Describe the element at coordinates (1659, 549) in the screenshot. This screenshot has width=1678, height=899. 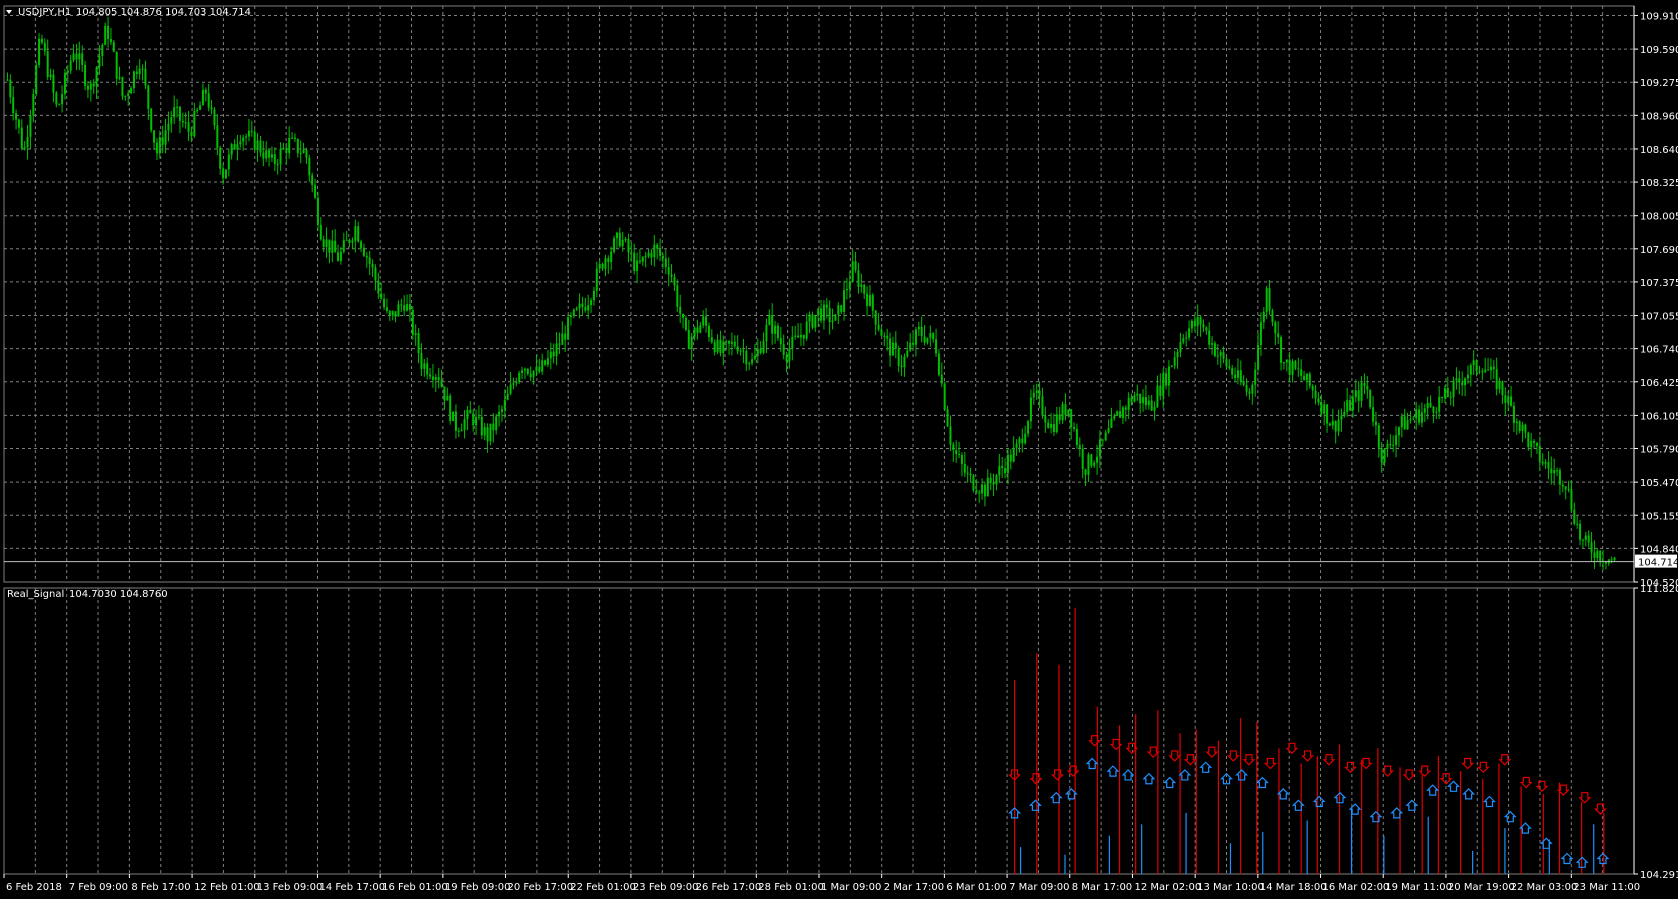
I see `y-tick-label: 104.840` at that location.